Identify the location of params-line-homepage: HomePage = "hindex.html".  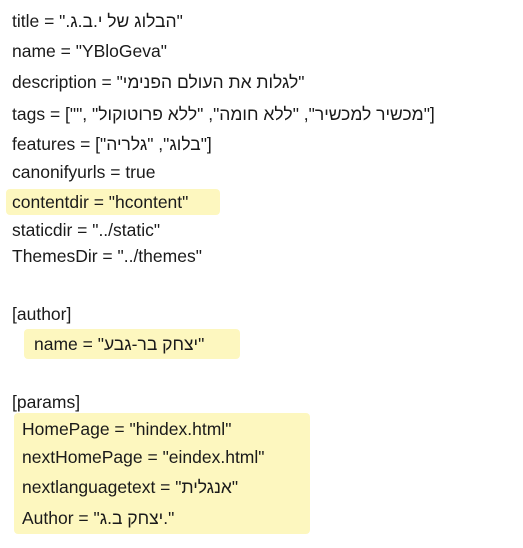
(127, 429).